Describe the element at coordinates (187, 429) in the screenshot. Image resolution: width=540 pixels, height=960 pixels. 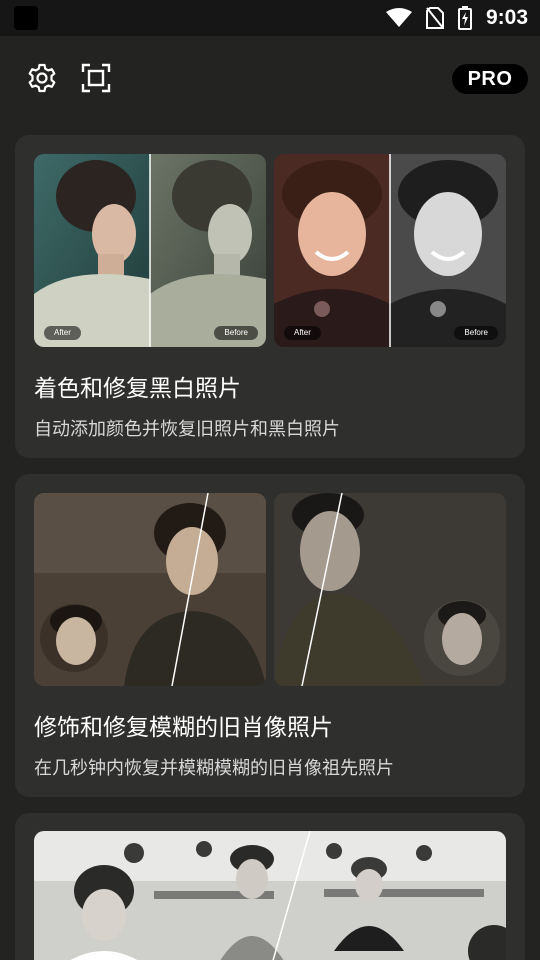
I see `card-description: 自动添加颜色并恢复旧照片和黑白照片` at that location.